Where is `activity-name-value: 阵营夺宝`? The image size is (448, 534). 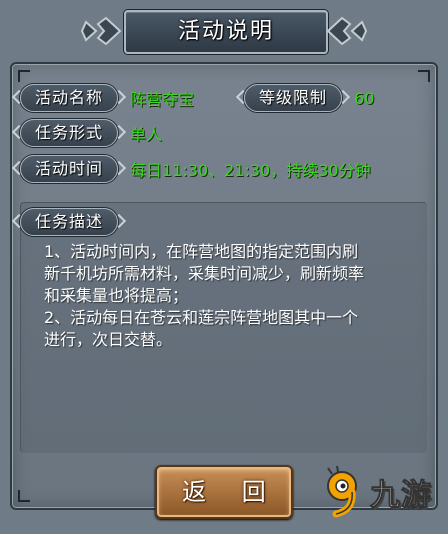 activity-name-value: 阵营夺宝 is located at coordinates (162, 99).